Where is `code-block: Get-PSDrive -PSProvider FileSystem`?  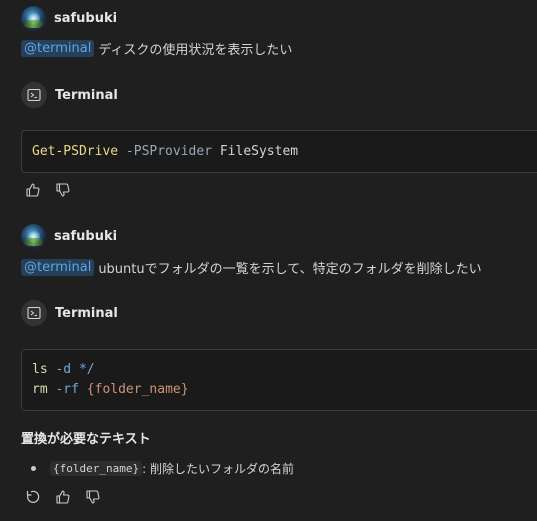 code-block: Get-PSDrive -PSProvider FileSystem is located at coordinates (279, 151).